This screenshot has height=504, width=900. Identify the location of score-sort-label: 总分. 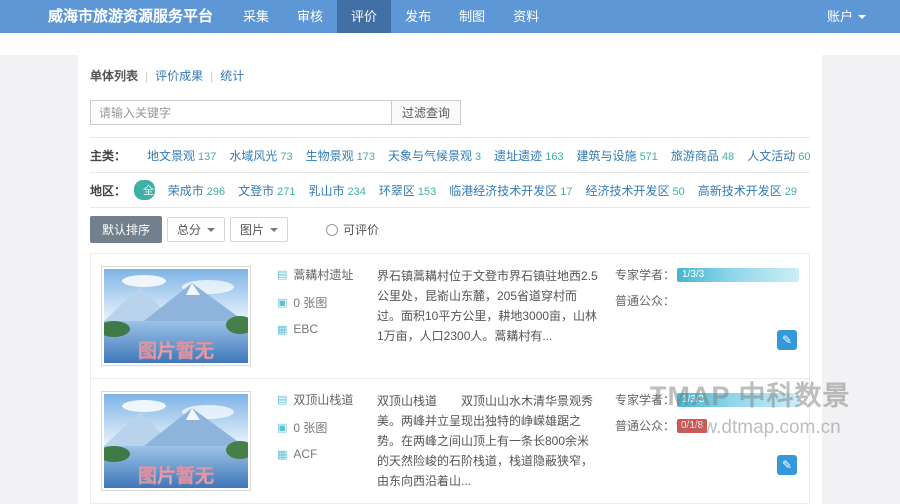
(189, 230).